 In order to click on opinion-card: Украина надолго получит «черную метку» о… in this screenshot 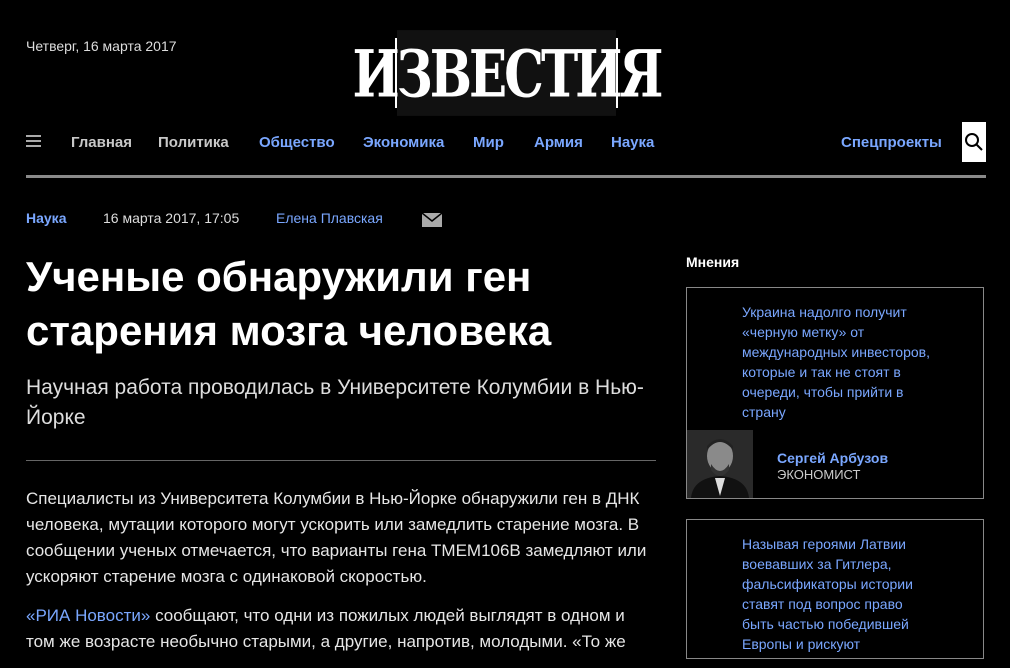, I will do `click(835, 393)`.